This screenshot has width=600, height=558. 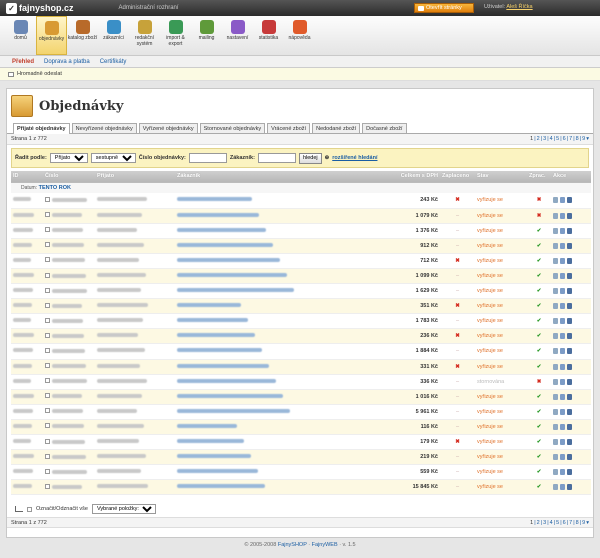 I want to click on table-row: 559 Kč – vyřizuje se ✔, so click(x=301, y=472).